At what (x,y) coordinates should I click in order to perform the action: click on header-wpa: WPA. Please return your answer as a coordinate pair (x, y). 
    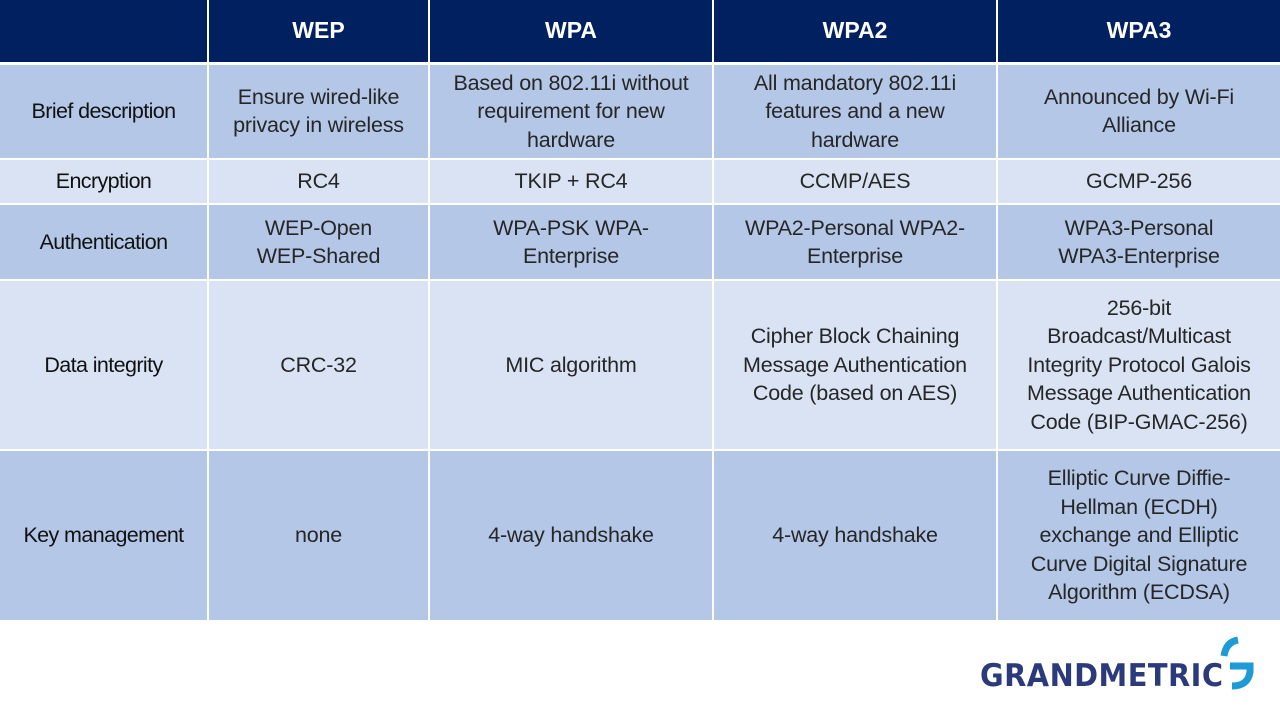
    Looking at the image, I should click on (571, 32).